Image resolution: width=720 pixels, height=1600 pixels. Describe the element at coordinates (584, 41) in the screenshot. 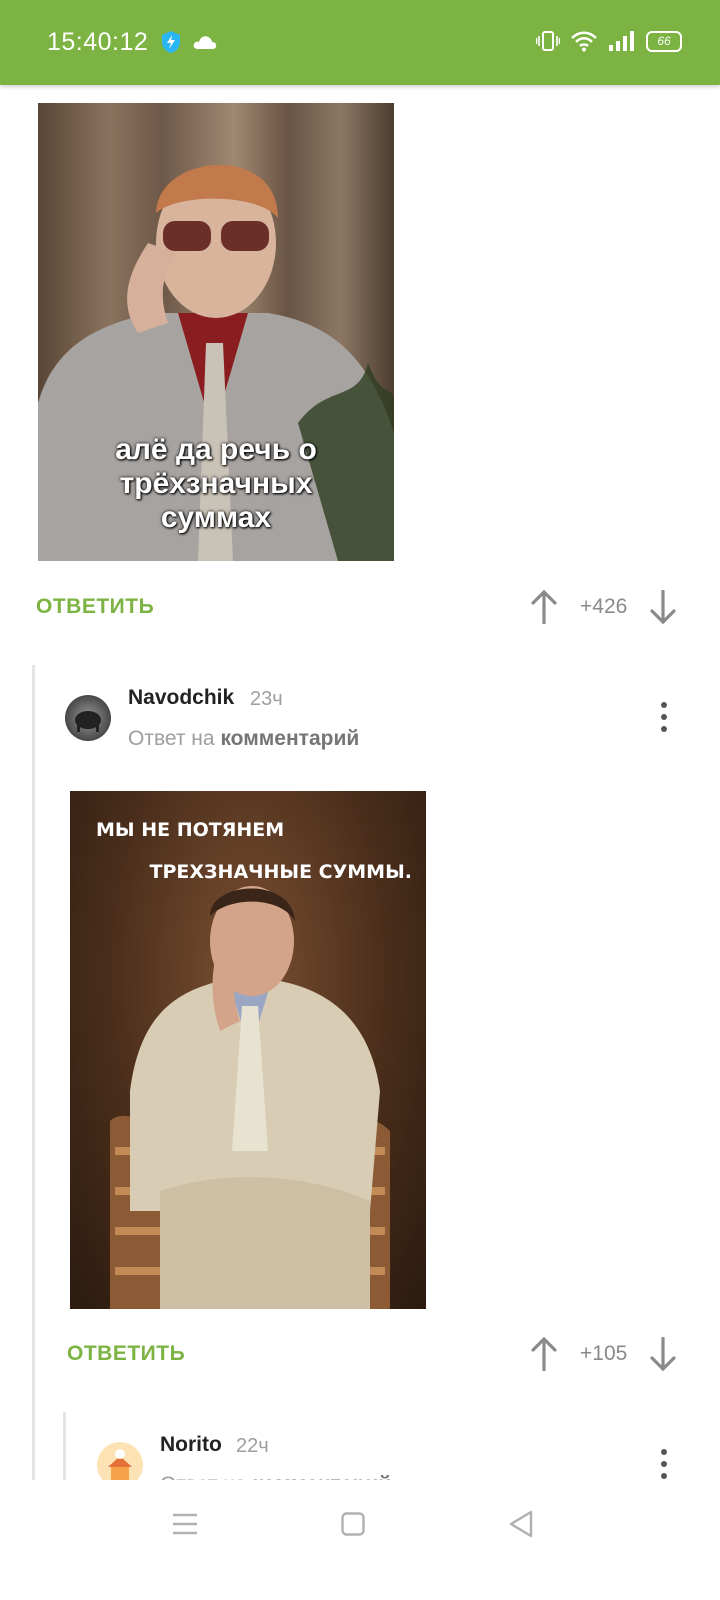

I see `wifi-icon` at that location.